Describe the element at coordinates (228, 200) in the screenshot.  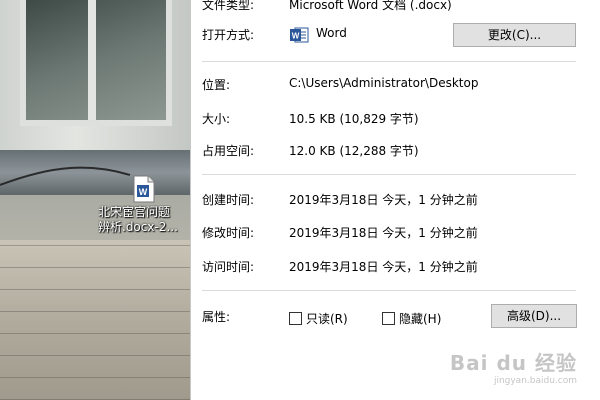
I see `created-label: 创建时间:` at that location.